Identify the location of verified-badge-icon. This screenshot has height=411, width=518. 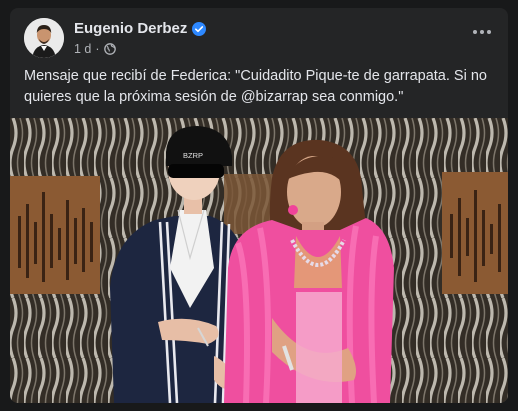
(199, 28).